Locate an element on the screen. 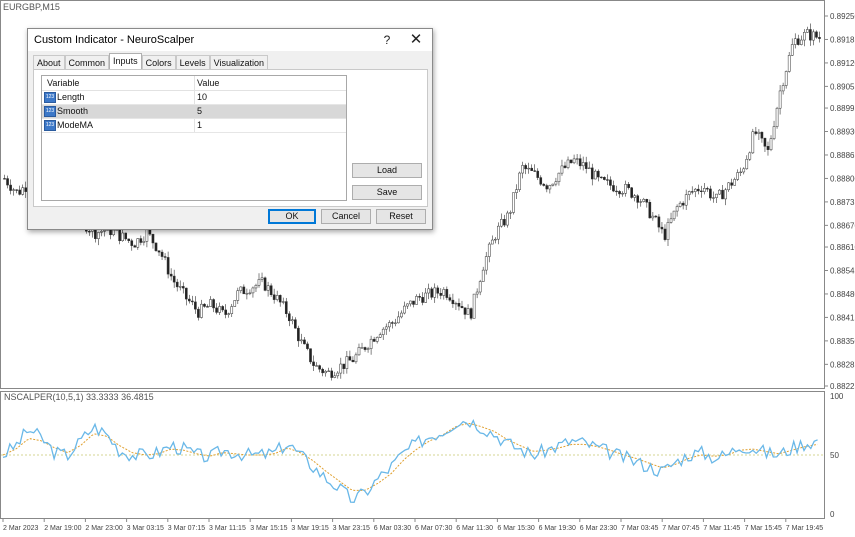 This screenshot has width=855, height=537. time-tick-label: 7 Mar 07:45 is located at coordinates (680, 528).